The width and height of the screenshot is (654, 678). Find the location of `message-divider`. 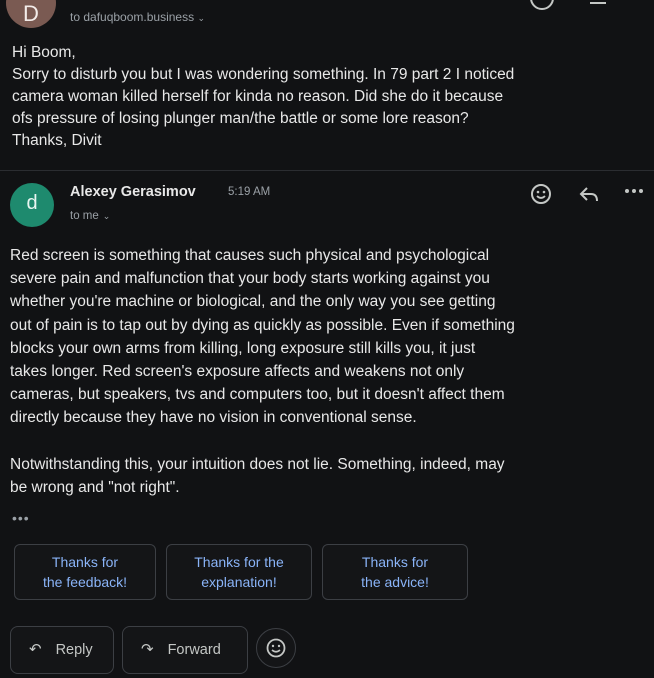

message-divider is located at coordinates (327, 170).